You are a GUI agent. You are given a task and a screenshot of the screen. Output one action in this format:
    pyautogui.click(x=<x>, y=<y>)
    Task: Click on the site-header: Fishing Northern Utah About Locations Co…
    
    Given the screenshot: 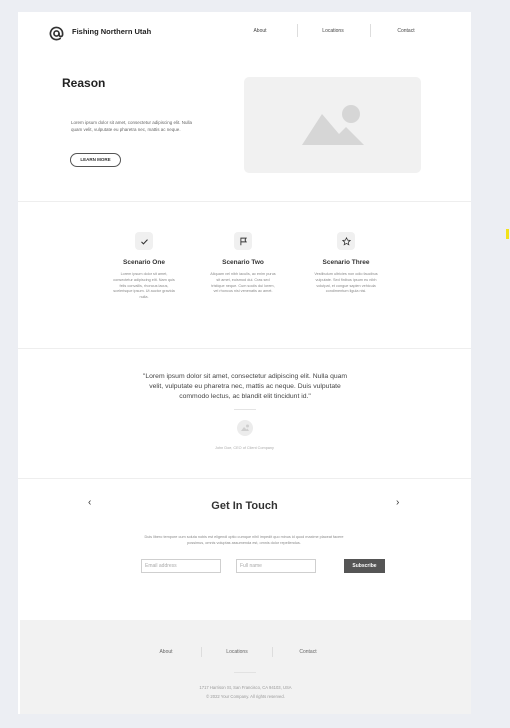 What is the action you would take?
    pyautogui.click(x=244, y=32)
    